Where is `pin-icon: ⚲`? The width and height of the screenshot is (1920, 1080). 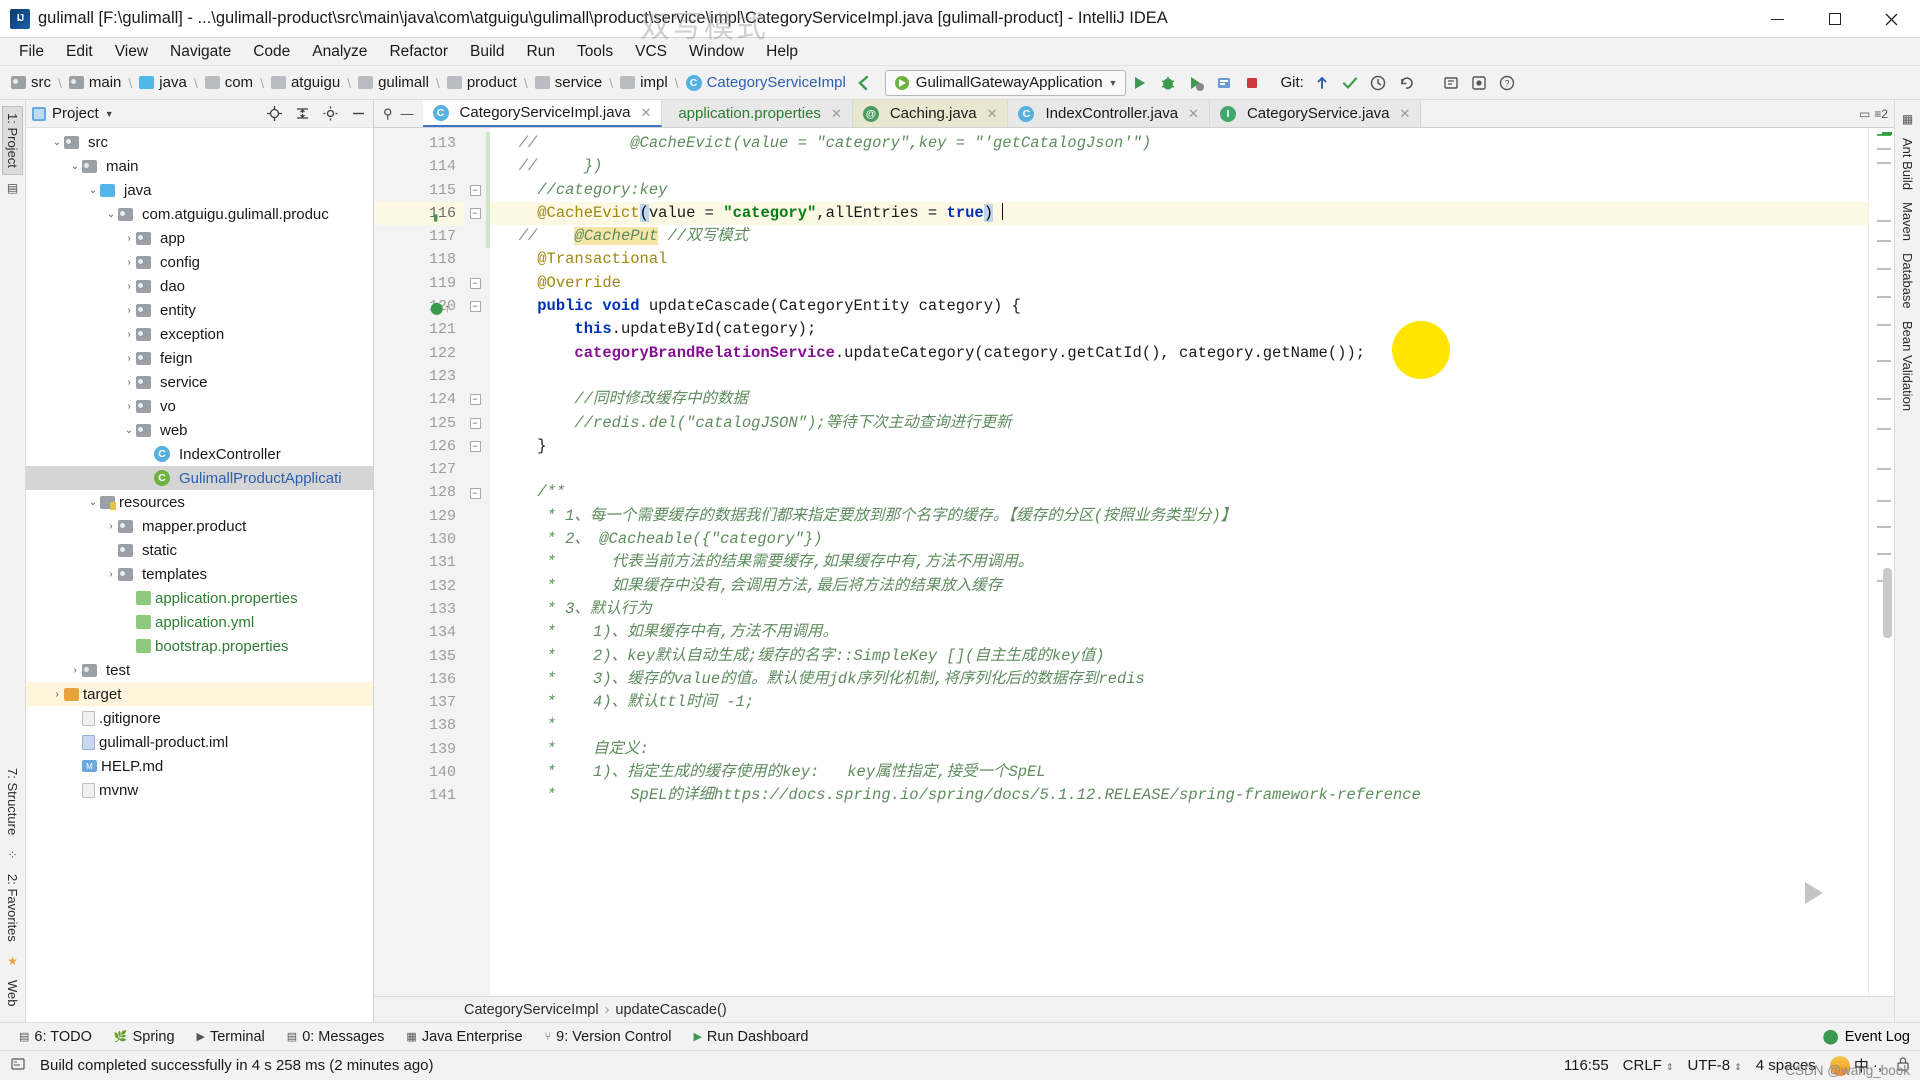
pin-icon: ⚲ is located at coordinates (388, 114).